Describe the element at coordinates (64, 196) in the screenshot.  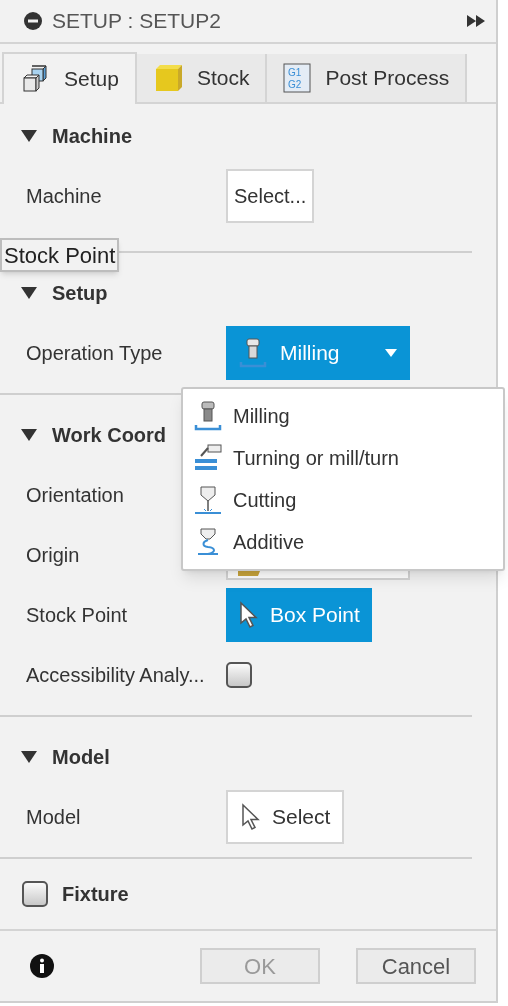
I see `field-label: Machine` at that location.